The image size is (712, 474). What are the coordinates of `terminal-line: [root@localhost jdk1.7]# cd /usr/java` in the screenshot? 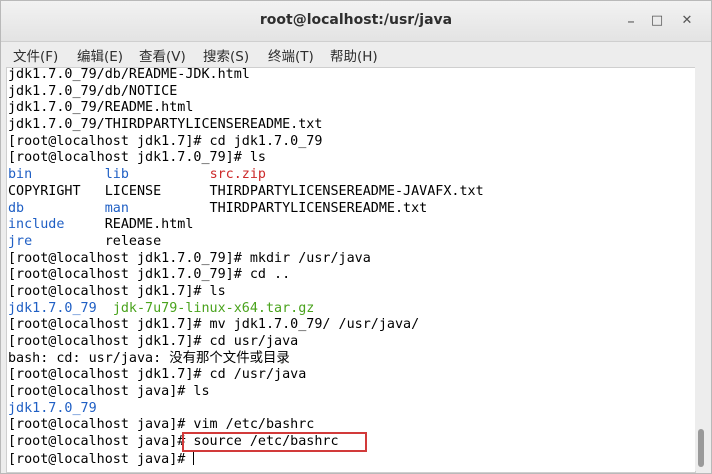 It's located at (246, 375).